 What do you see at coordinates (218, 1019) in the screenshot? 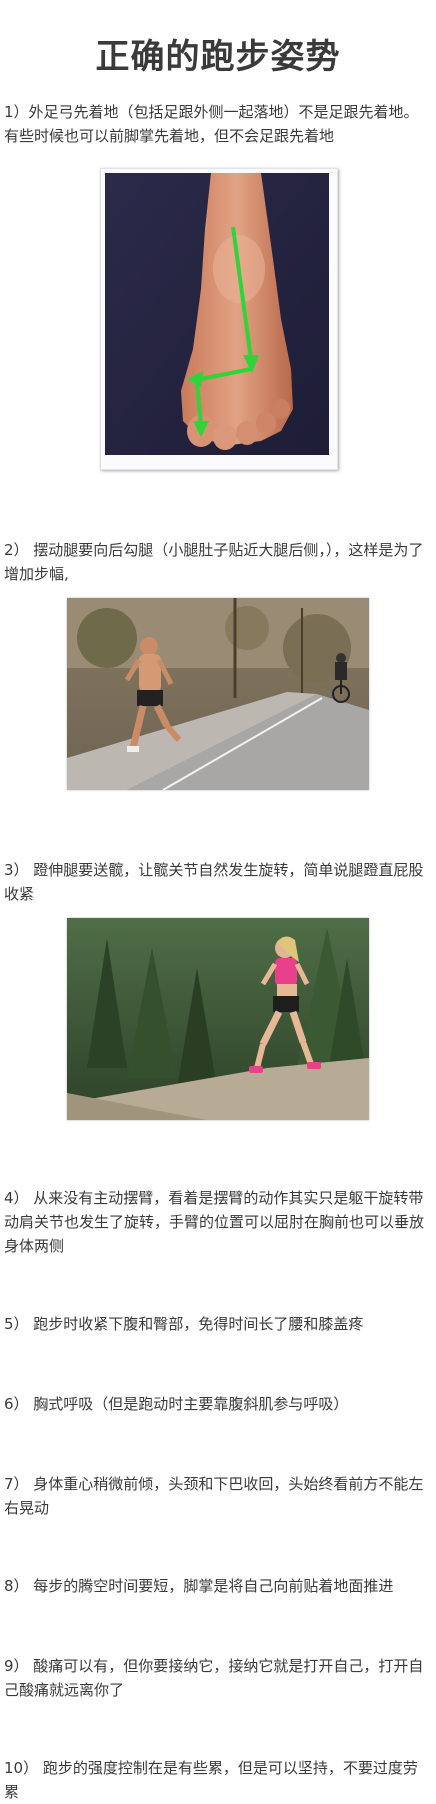
I see `trail-runner-photo` at bounding box center [218, 1019].